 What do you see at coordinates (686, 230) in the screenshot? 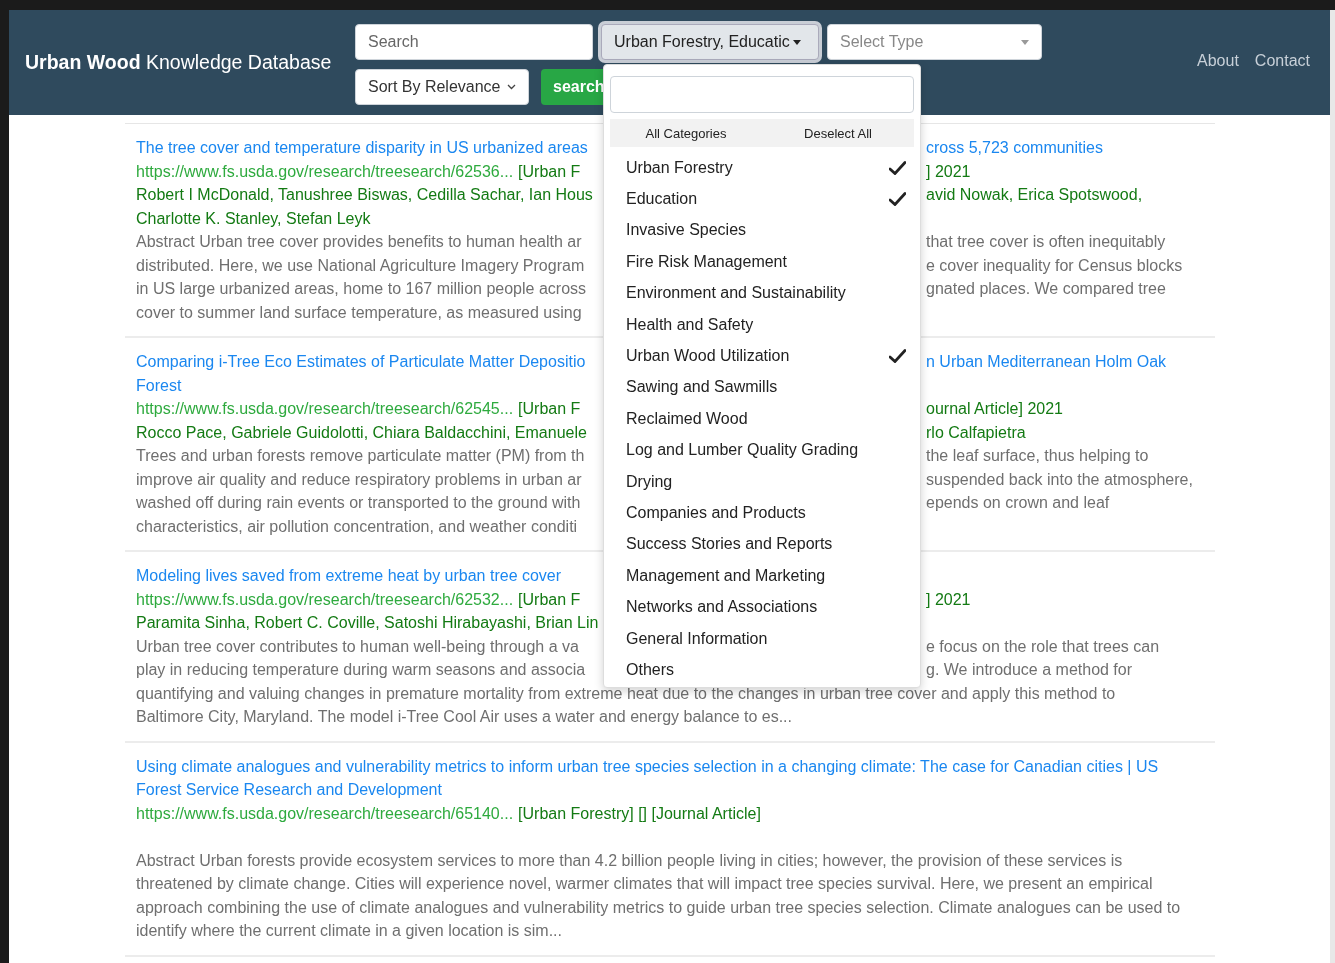
I see `category-label: Invasive Species` at bounding box center [686, 230].